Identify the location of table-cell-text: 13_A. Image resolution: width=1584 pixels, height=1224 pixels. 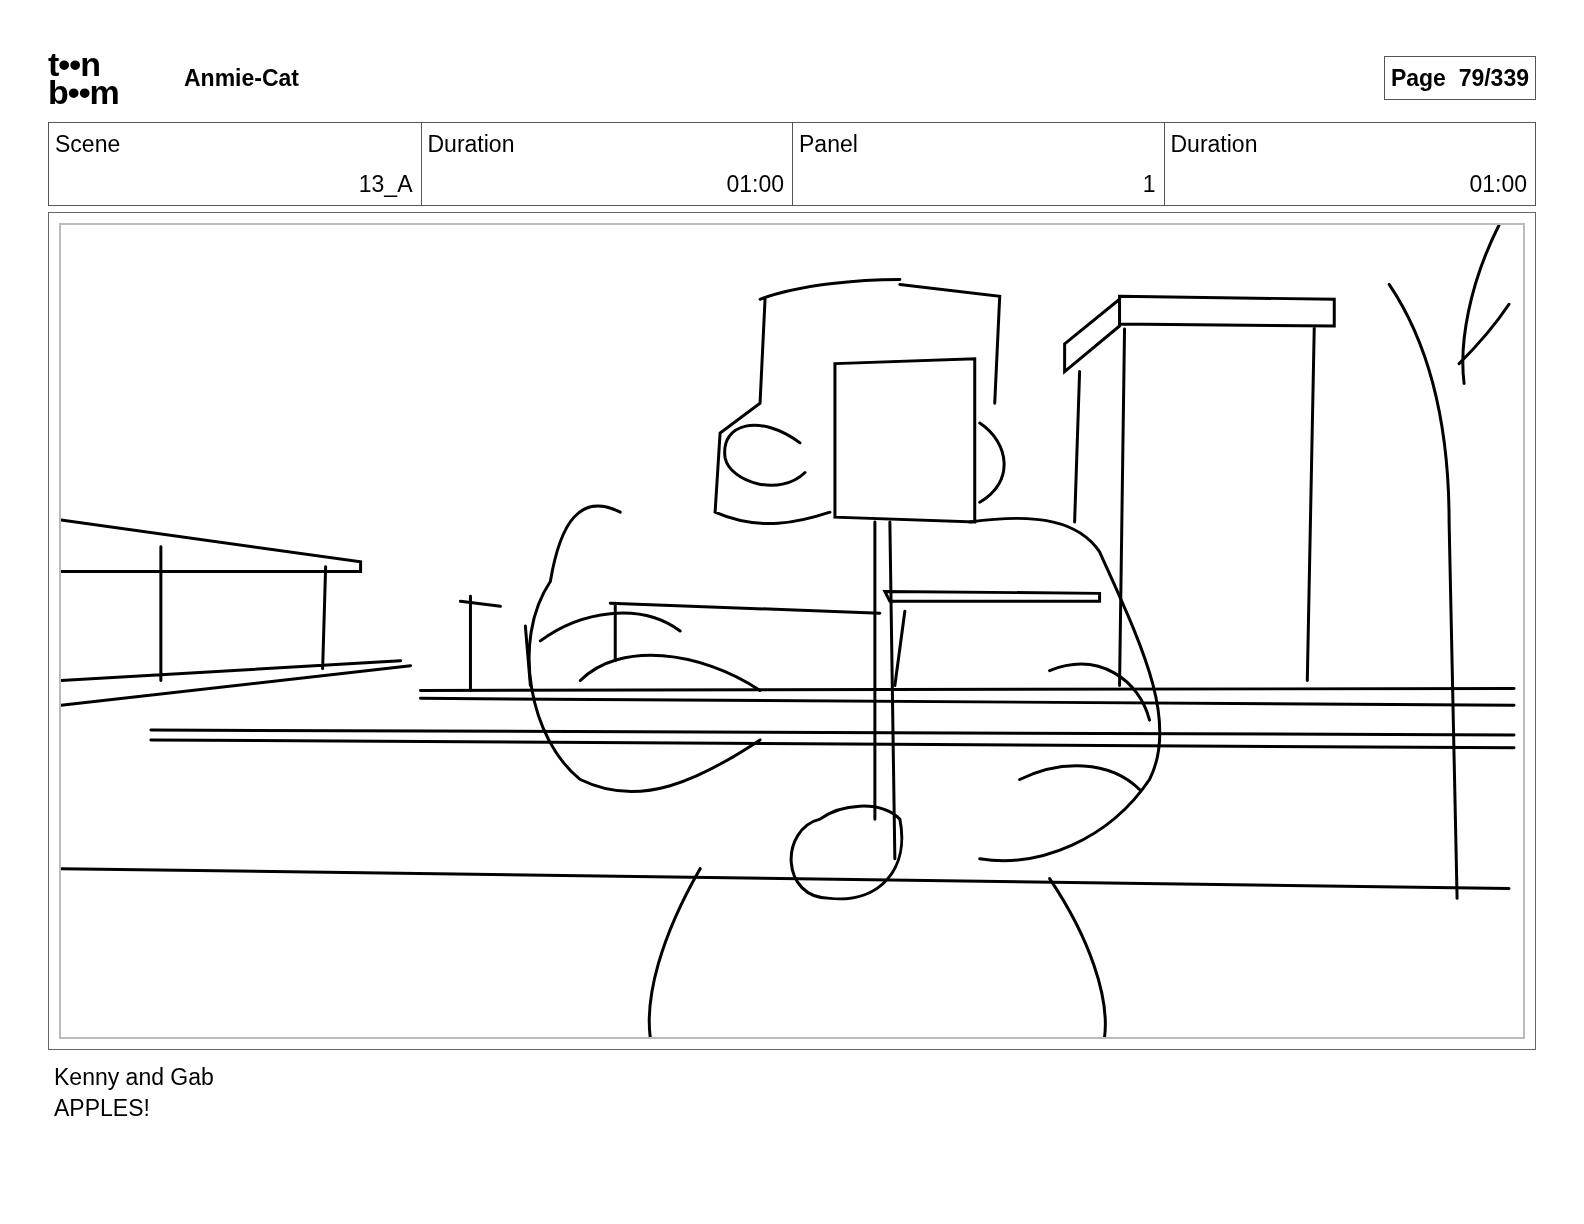
(385, 184).